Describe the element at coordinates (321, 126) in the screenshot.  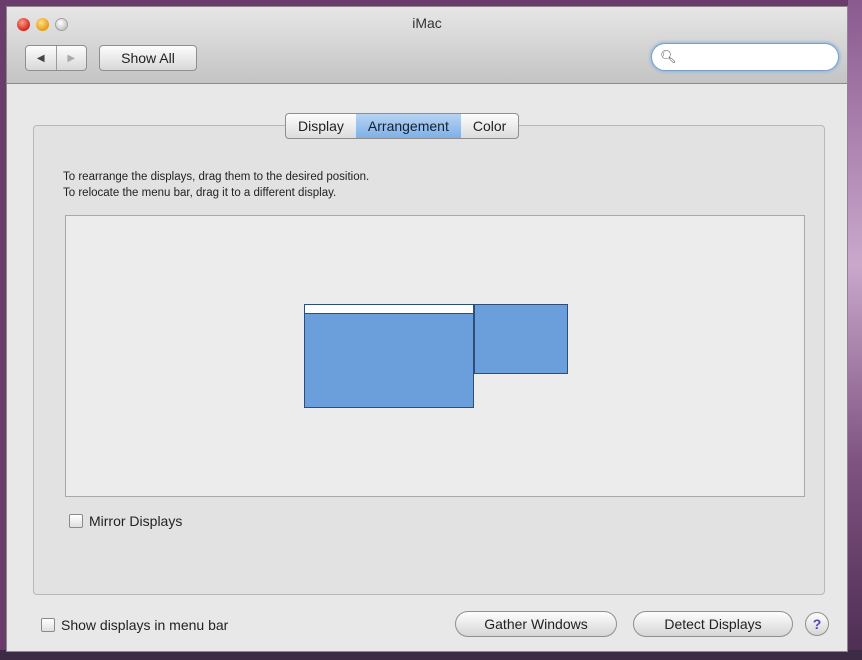
I see `tab-display: Display` at that location.